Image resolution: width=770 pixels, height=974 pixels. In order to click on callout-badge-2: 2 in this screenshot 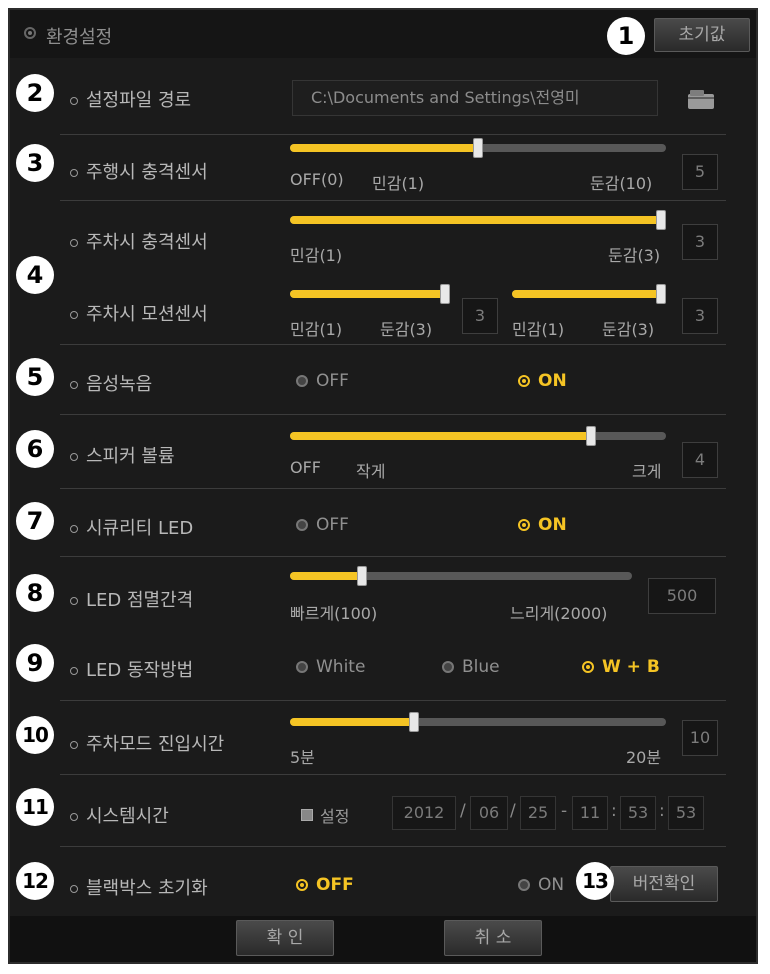, I will do `click(35, 93)`.